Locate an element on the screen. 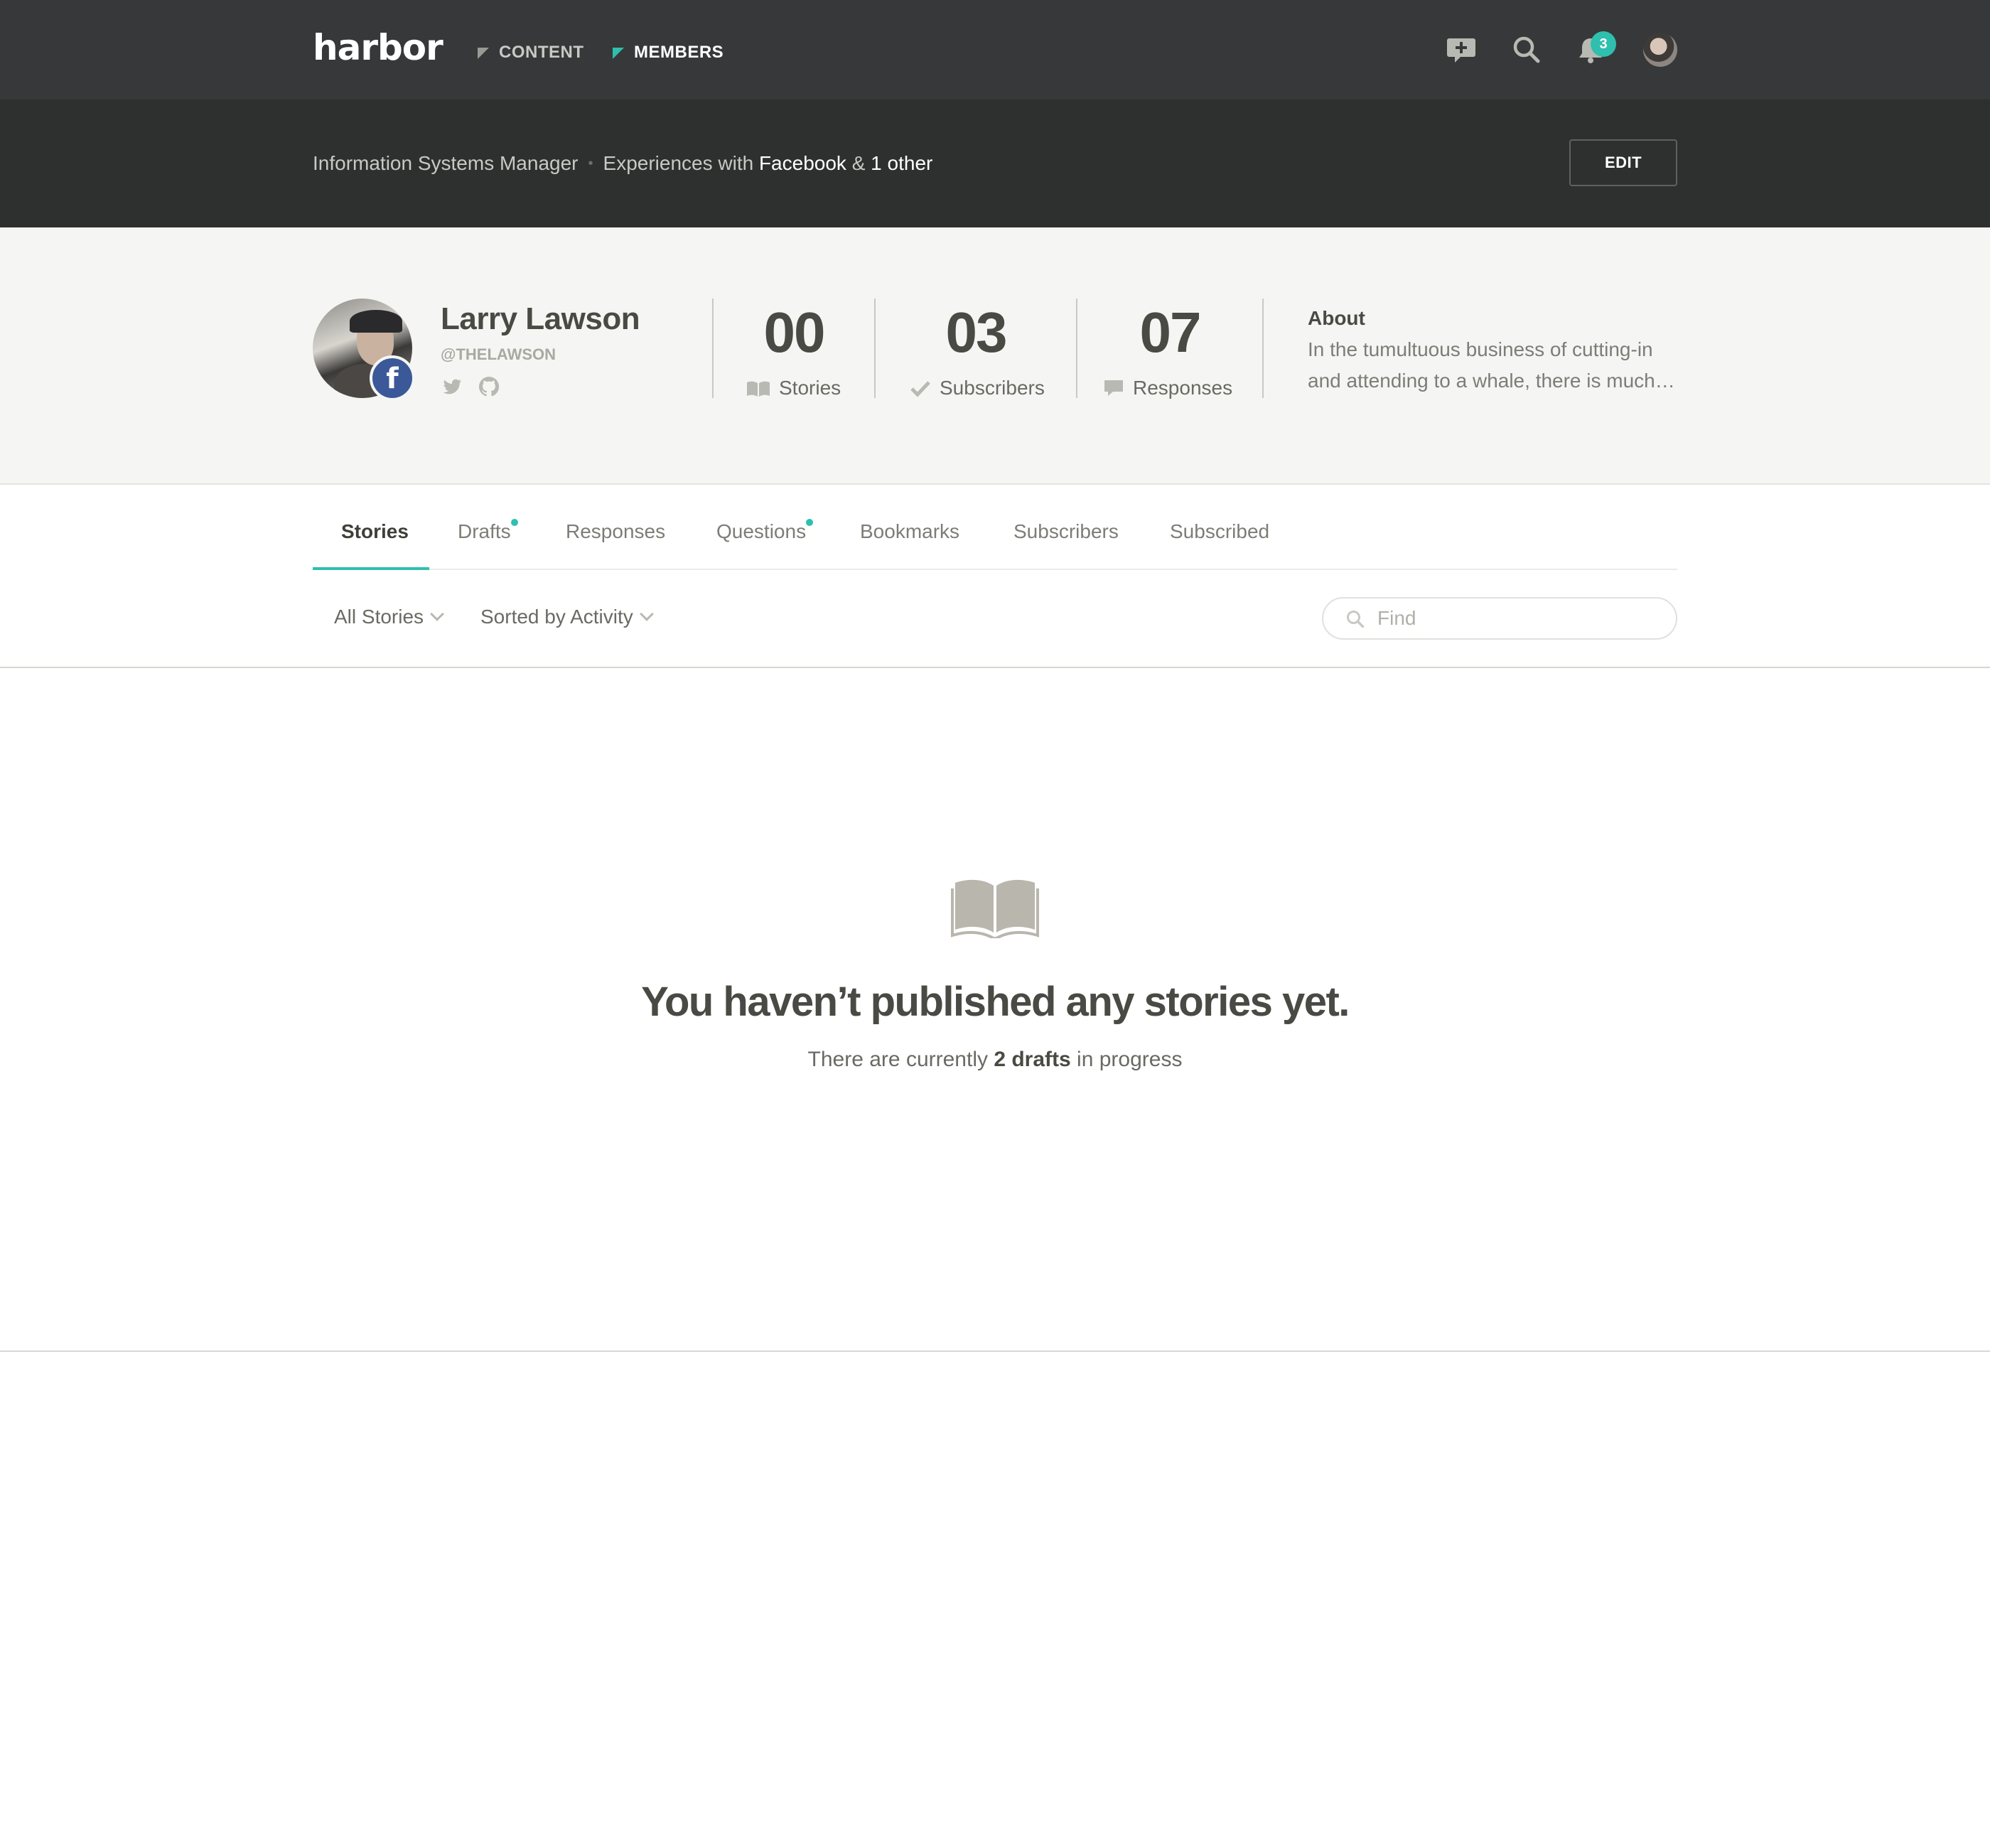 The width and height of the screenshot is (1990, 1848). empty-state-suffix: in progress is located at coordinates (1130, 1059).